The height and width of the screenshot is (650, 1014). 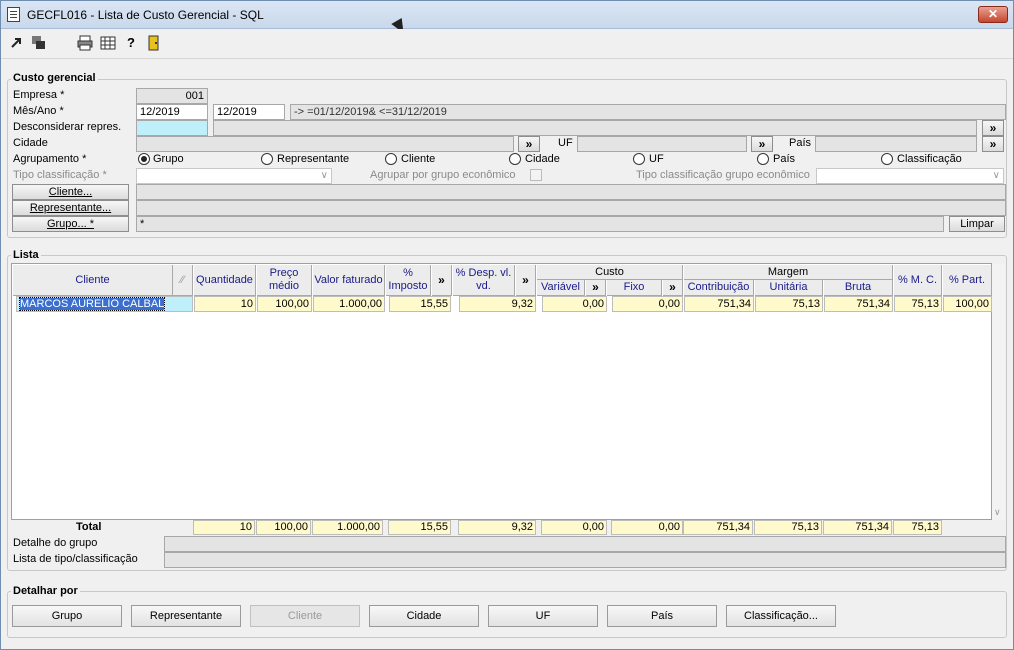 I want to click on pais-field, so click(x=896, y=144).